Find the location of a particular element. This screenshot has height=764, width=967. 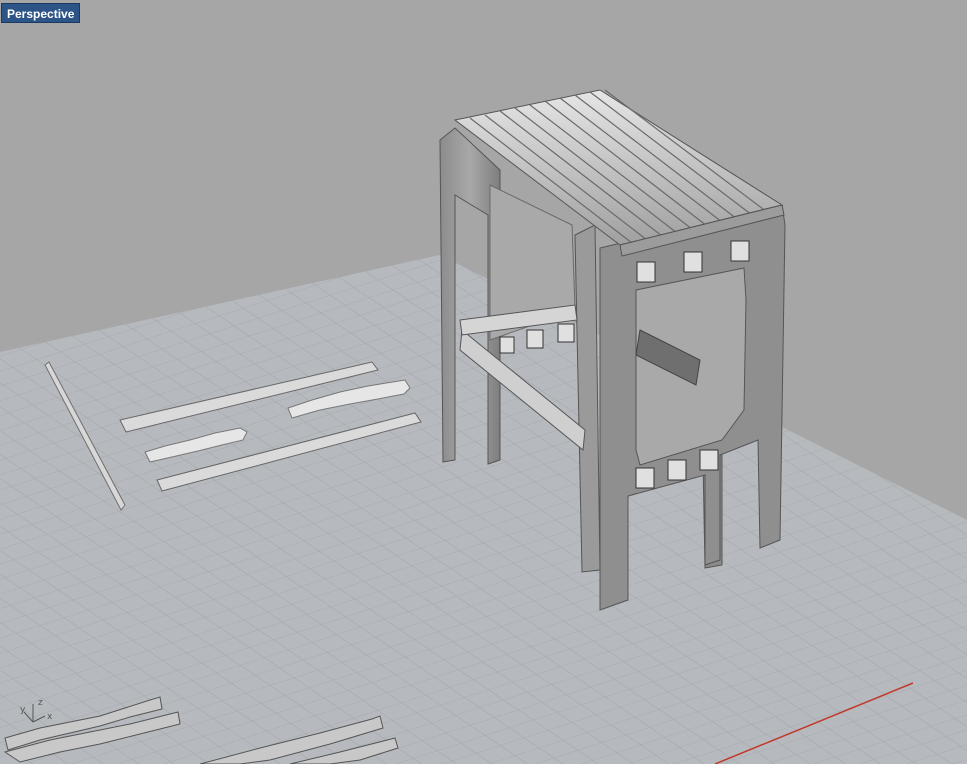

axis-label-y: y is located at coordinates (23, 710).